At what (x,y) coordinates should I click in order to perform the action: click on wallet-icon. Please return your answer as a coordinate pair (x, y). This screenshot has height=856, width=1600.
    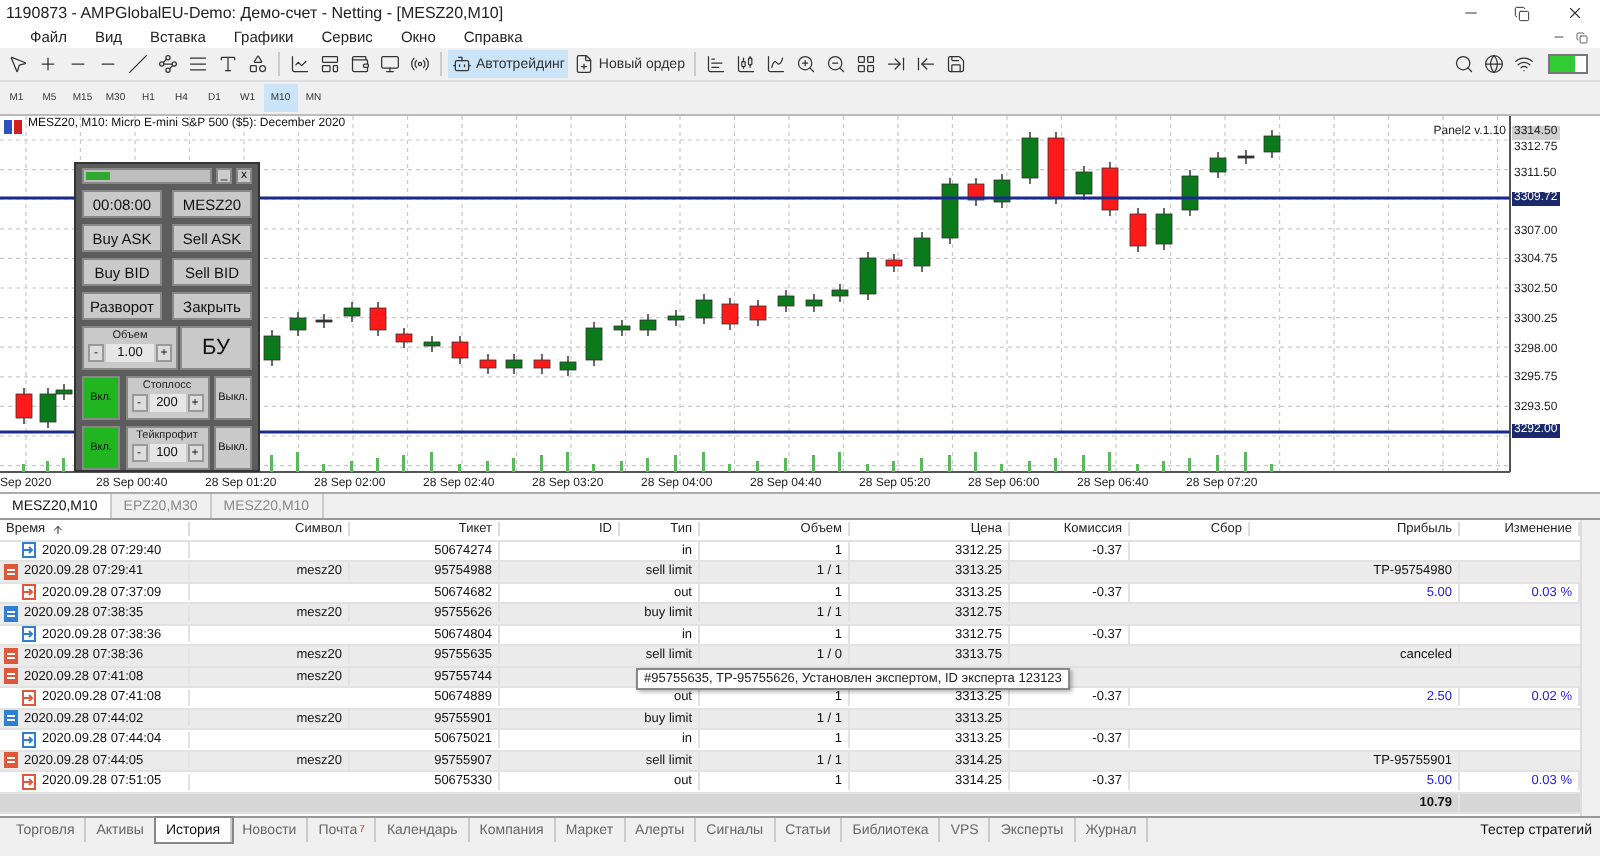
    Looking at the image, I should click on (360, 64).